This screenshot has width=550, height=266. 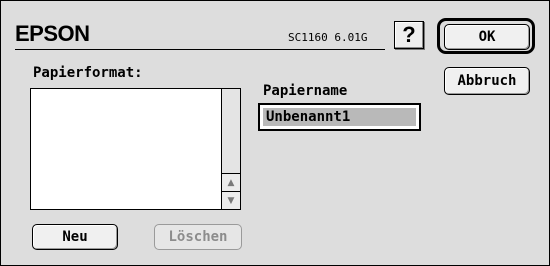 What do you see at coordinates (409, 35) in the screenshot?
I see `help-button: ?` at bounding box center [409, 35].